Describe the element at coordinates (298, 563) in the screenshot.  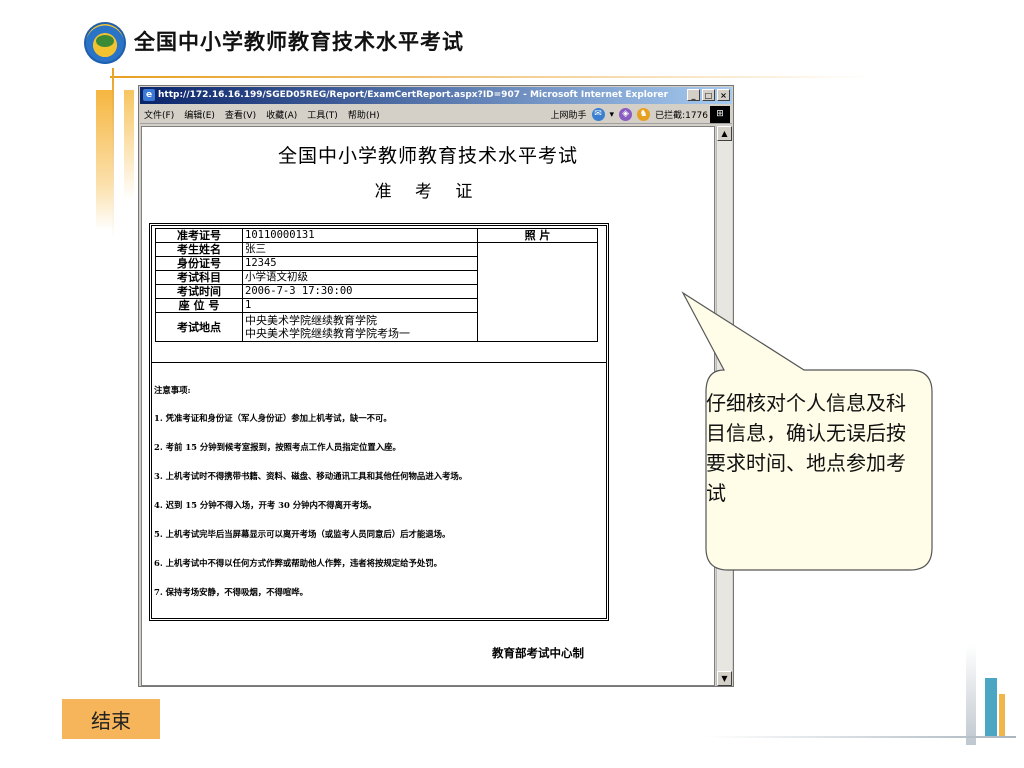
I see `note-item: 6. 上机考试中不得以任何方式作弊或帮助他人作弊，违者将按规定给予处罚。` at that location.